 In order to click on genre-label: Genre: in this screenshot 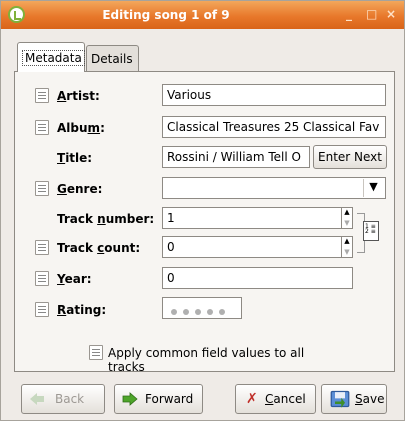, I will do `click(80, 189)`.